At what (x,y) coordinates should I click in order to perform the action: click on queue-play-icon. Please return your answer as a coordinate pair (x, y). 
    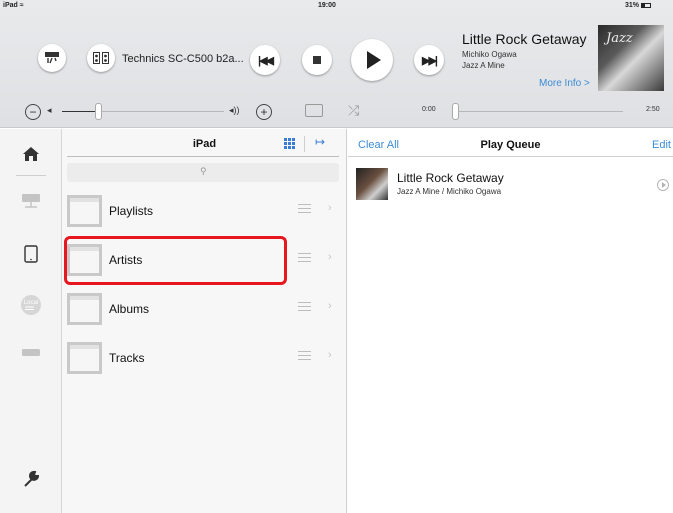
    Looking at the image, I should click on (663, 185).